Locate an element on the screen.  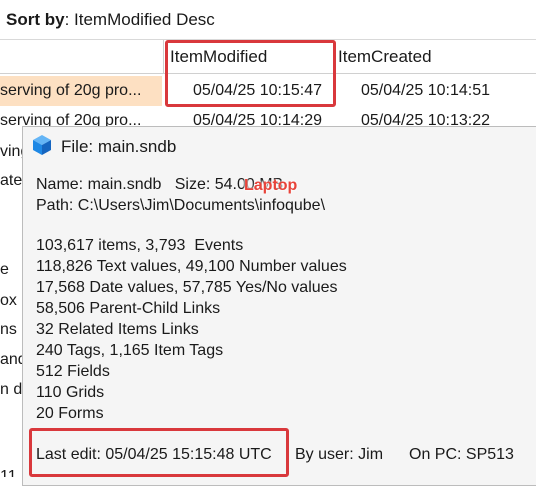
left-fragment: 11 is located at coordinates (8, 472).